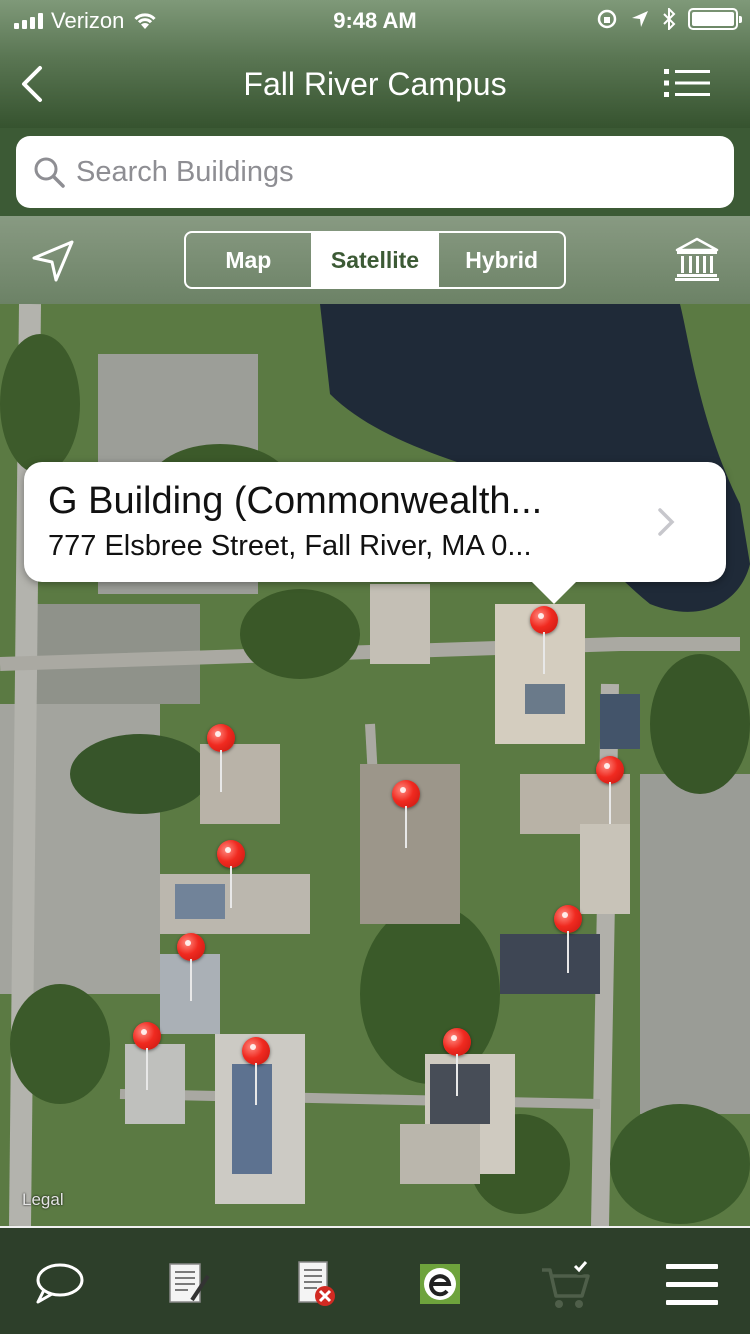 The height and width of the screenshot is (1334, 750). Describe the element at coordinates (607, 19) in the screenshot. I see `rotation-lock-icon` at that location.